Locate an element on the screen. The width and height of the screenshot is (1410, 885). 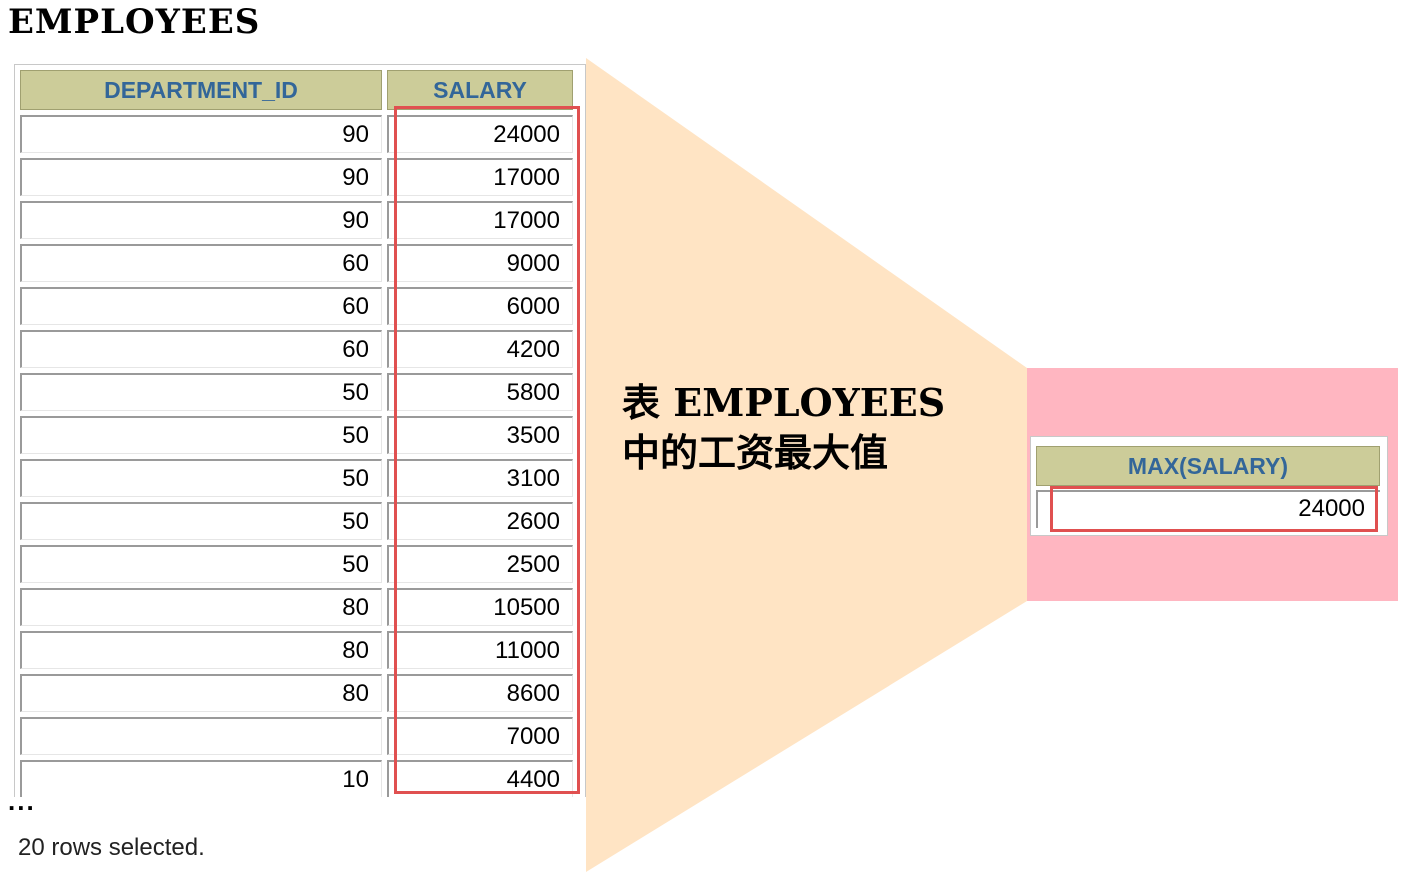
department-id-cell: 10 is located at coordinates (201, 778).